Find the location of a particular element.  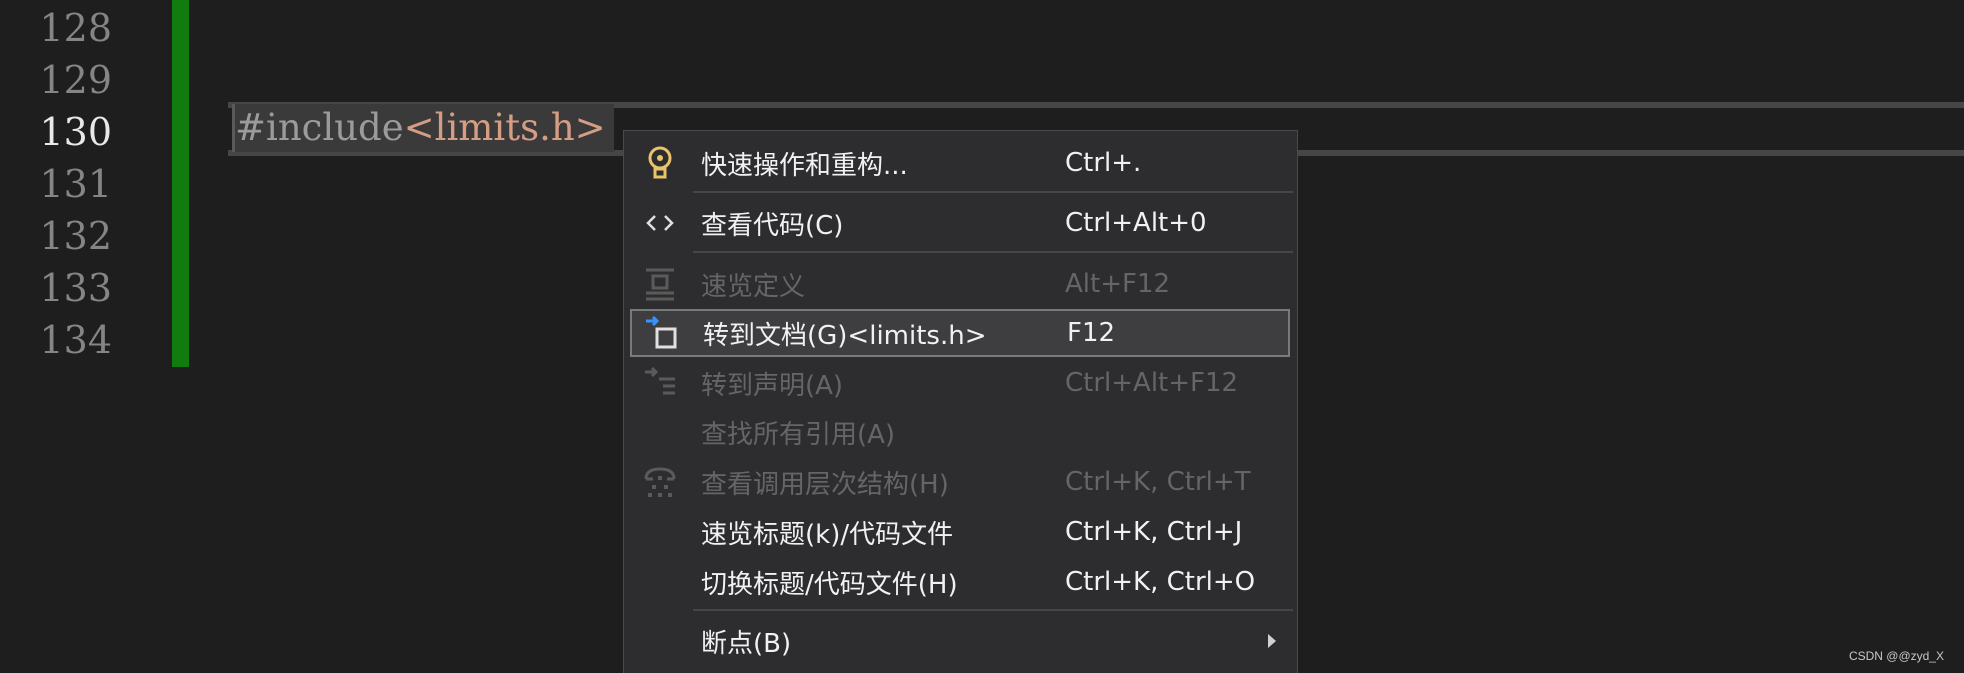

menu-item-label: 速览标题(k)/代码文件 is located at coordinates (827, 534).